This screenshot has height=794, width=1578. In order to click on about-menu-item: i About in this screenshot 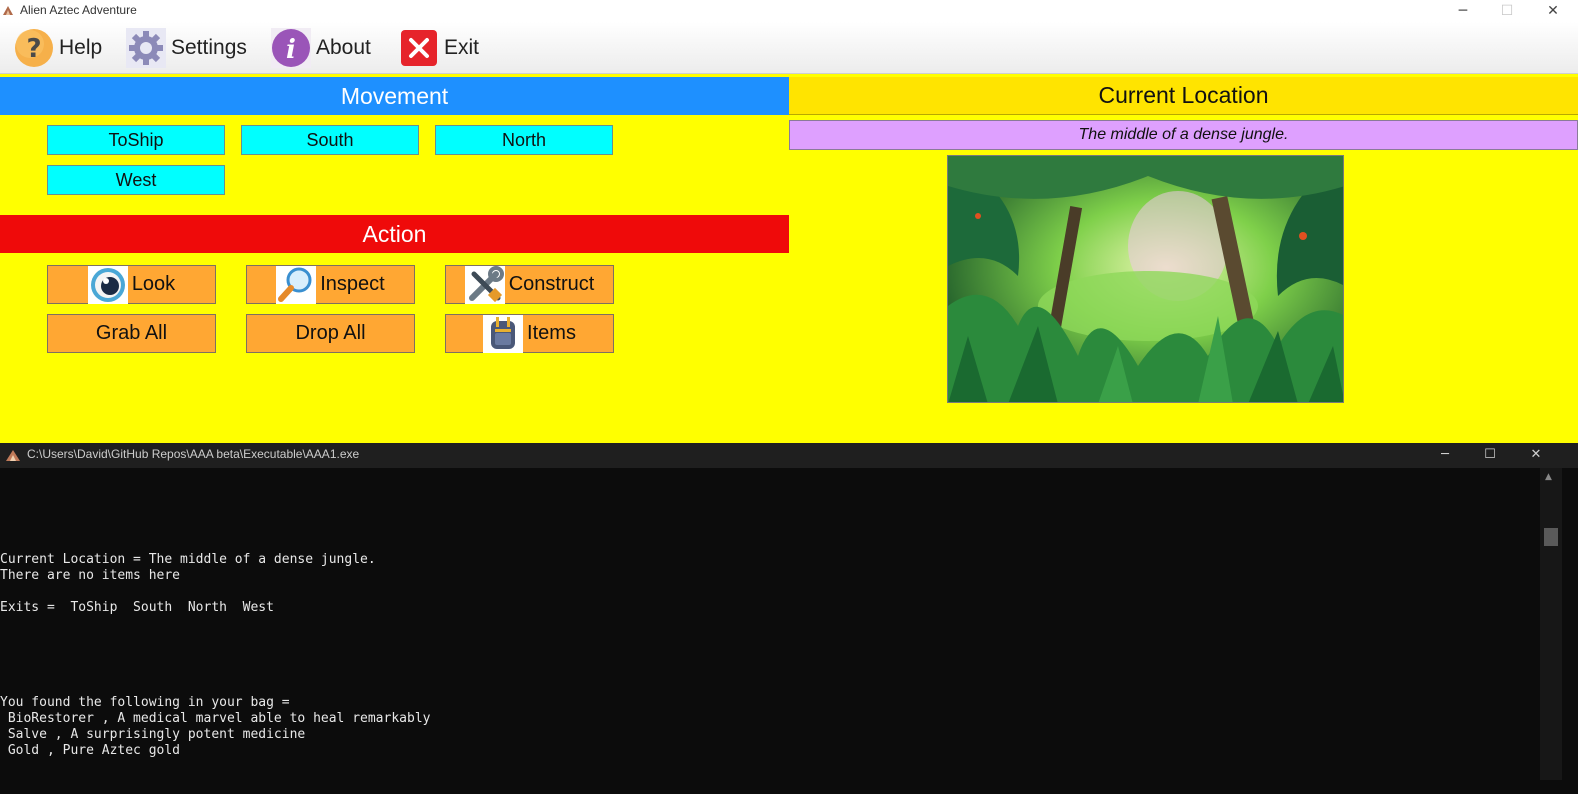, I will do `click(320, 48)`.